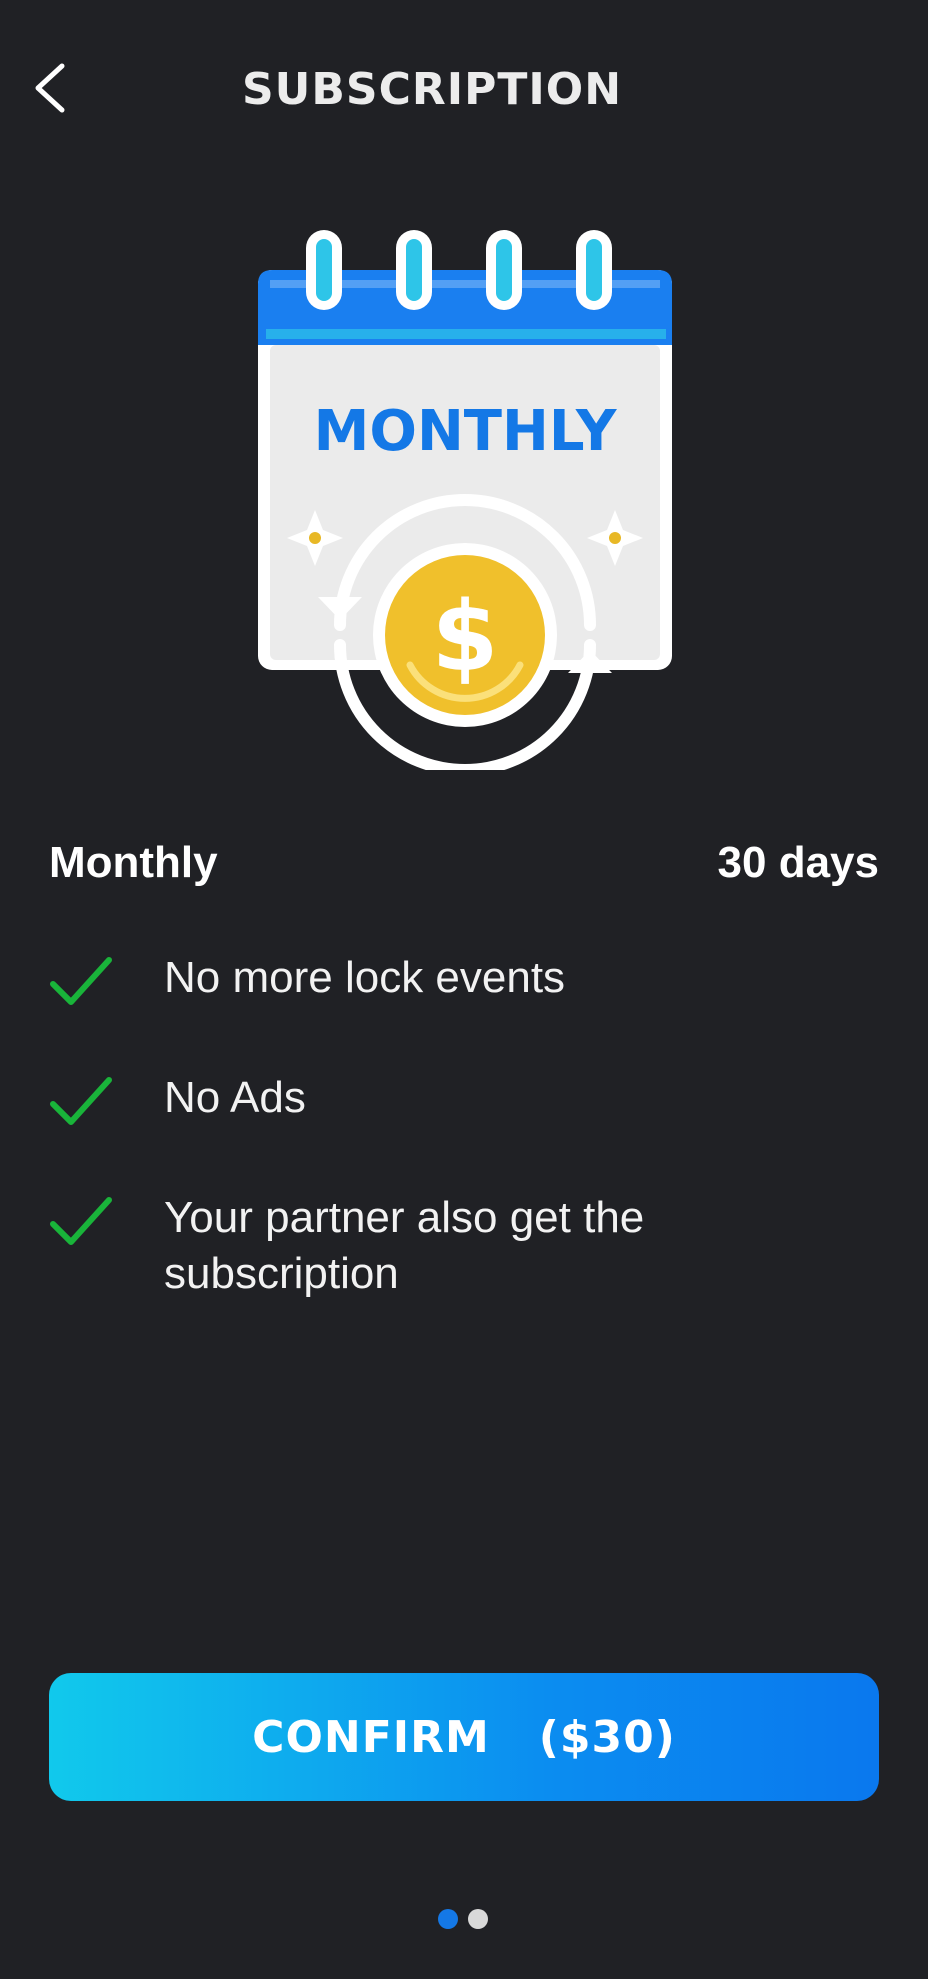  Describe the element at coordinates (798, 862) in the screenshot. I see `plan-duration: 30 days` at that location.